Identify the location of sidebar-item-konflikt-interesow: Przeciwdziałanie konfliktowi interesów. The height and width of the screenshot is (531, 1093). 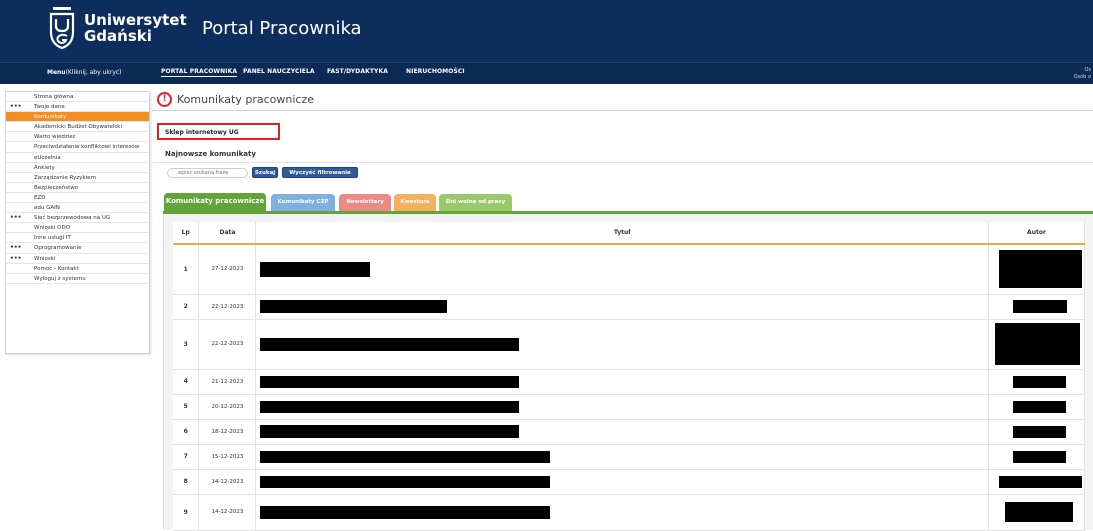
(77, 147).